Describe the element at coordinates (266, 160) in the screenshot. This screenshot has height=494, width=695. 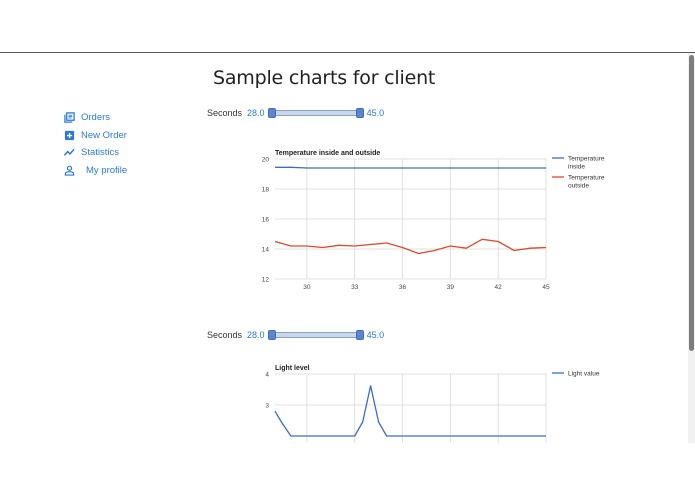
I see `y-tick-label: 20` at that location.